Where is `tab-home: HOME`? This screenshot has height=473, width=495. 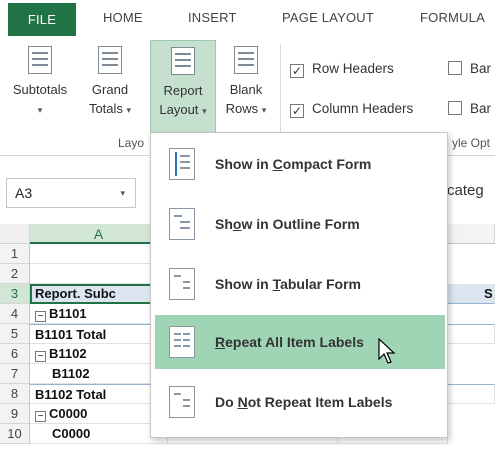
tab-home: HOME is located at coordinates (123, 18).